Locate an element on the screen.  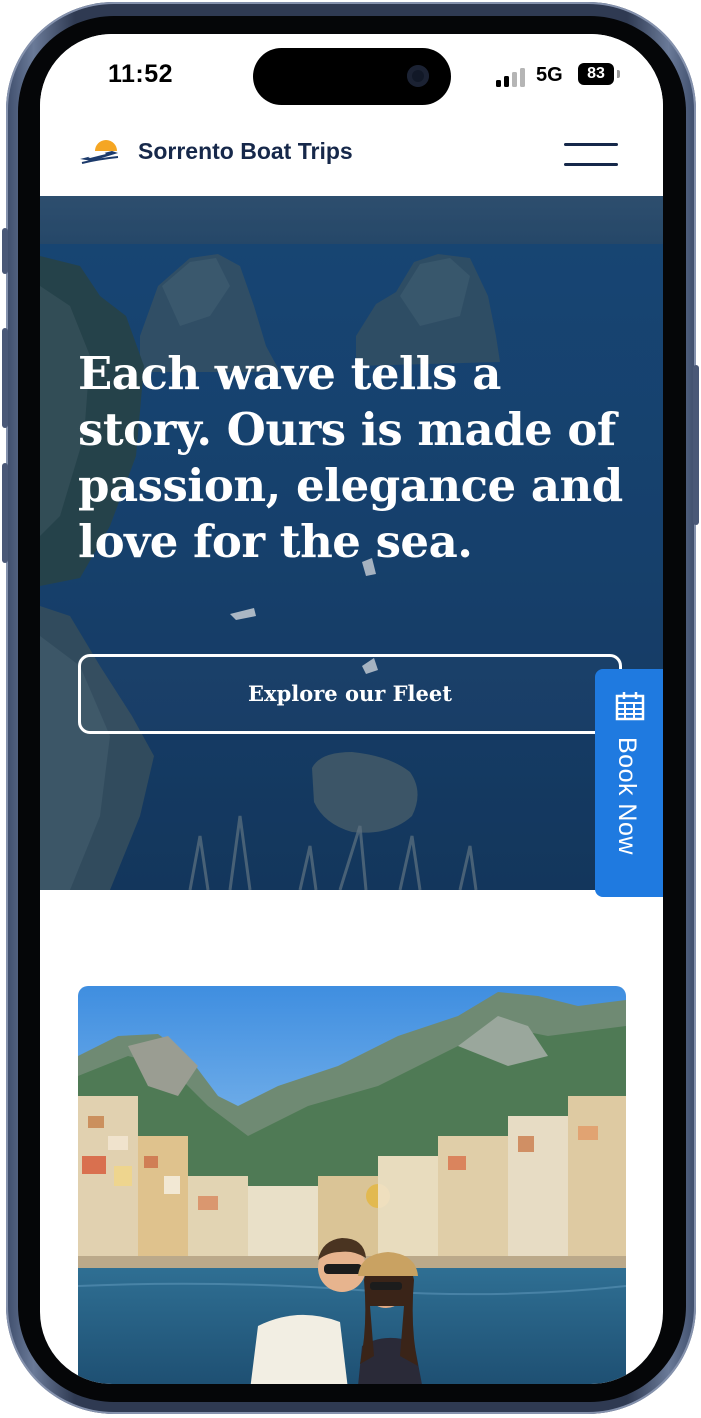
battery-icon: 83 is located at coordinates (596, 74).